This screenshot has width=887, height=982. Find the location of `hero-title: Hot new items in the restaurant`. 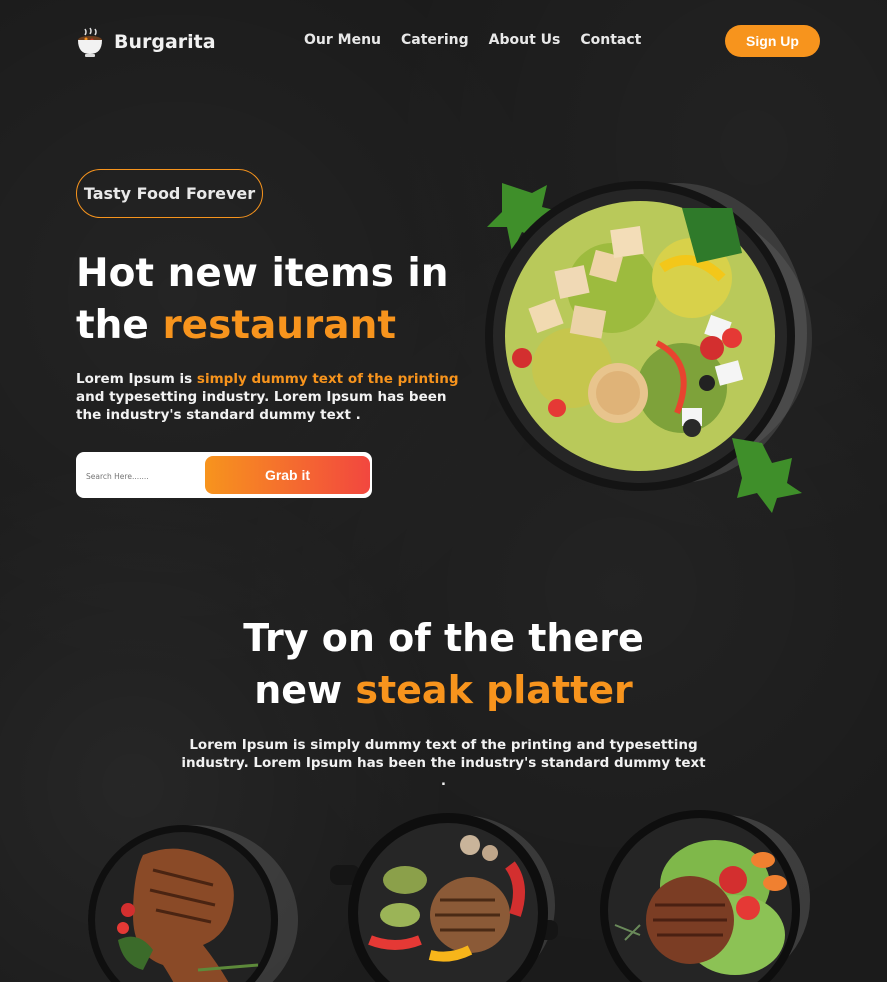

hero-title: Hot new items in the restaurant is located at coordinates (286, 300).